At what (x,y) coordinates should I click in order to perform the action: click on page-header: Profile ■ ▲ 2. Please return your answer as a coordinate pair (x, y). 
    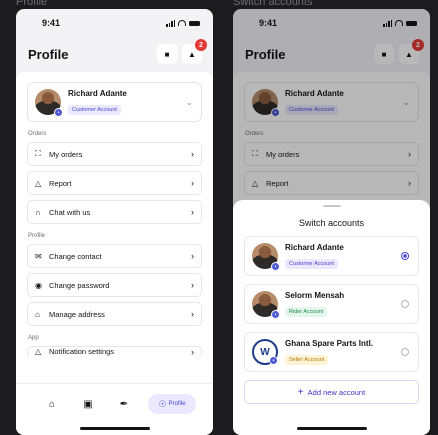
    Looking at the image, I should click on (114, 54).